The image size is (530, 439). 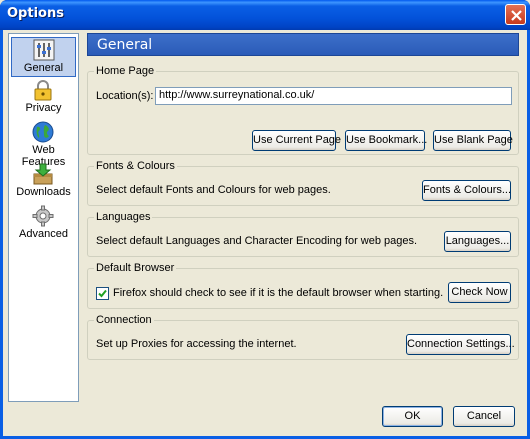 What do you see at coordinates (35, 13) in the screenshot?
I see `window-title: Options` at bounding box center [35, 13].